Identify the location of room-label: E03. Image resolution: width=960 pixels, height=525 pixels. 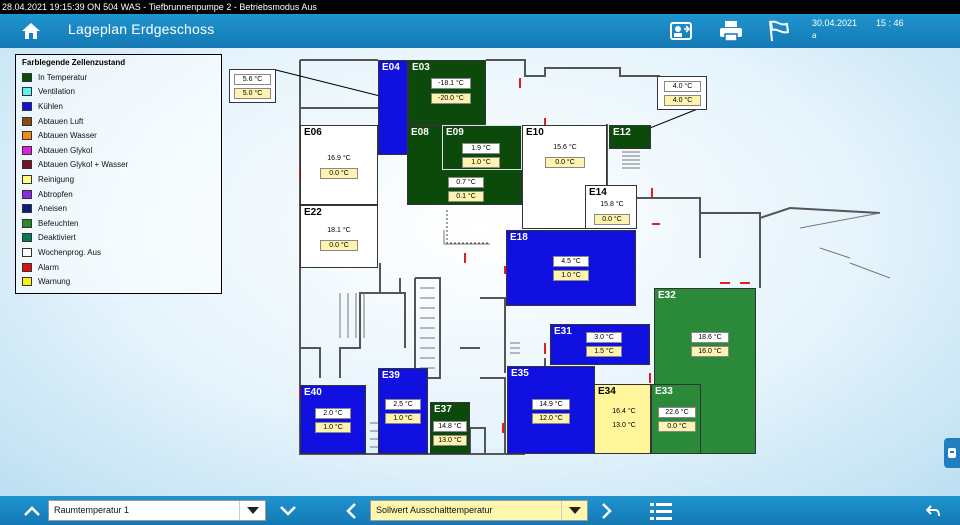
(421, 67).